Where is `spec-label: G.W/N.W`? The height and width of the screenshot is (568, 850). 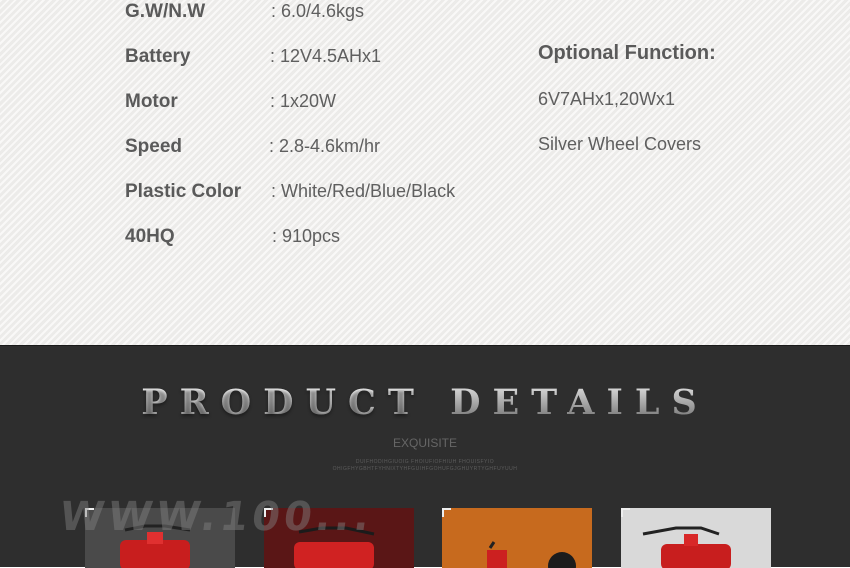
spec-label: G.W/N.W is located at coordinates (165, 11).